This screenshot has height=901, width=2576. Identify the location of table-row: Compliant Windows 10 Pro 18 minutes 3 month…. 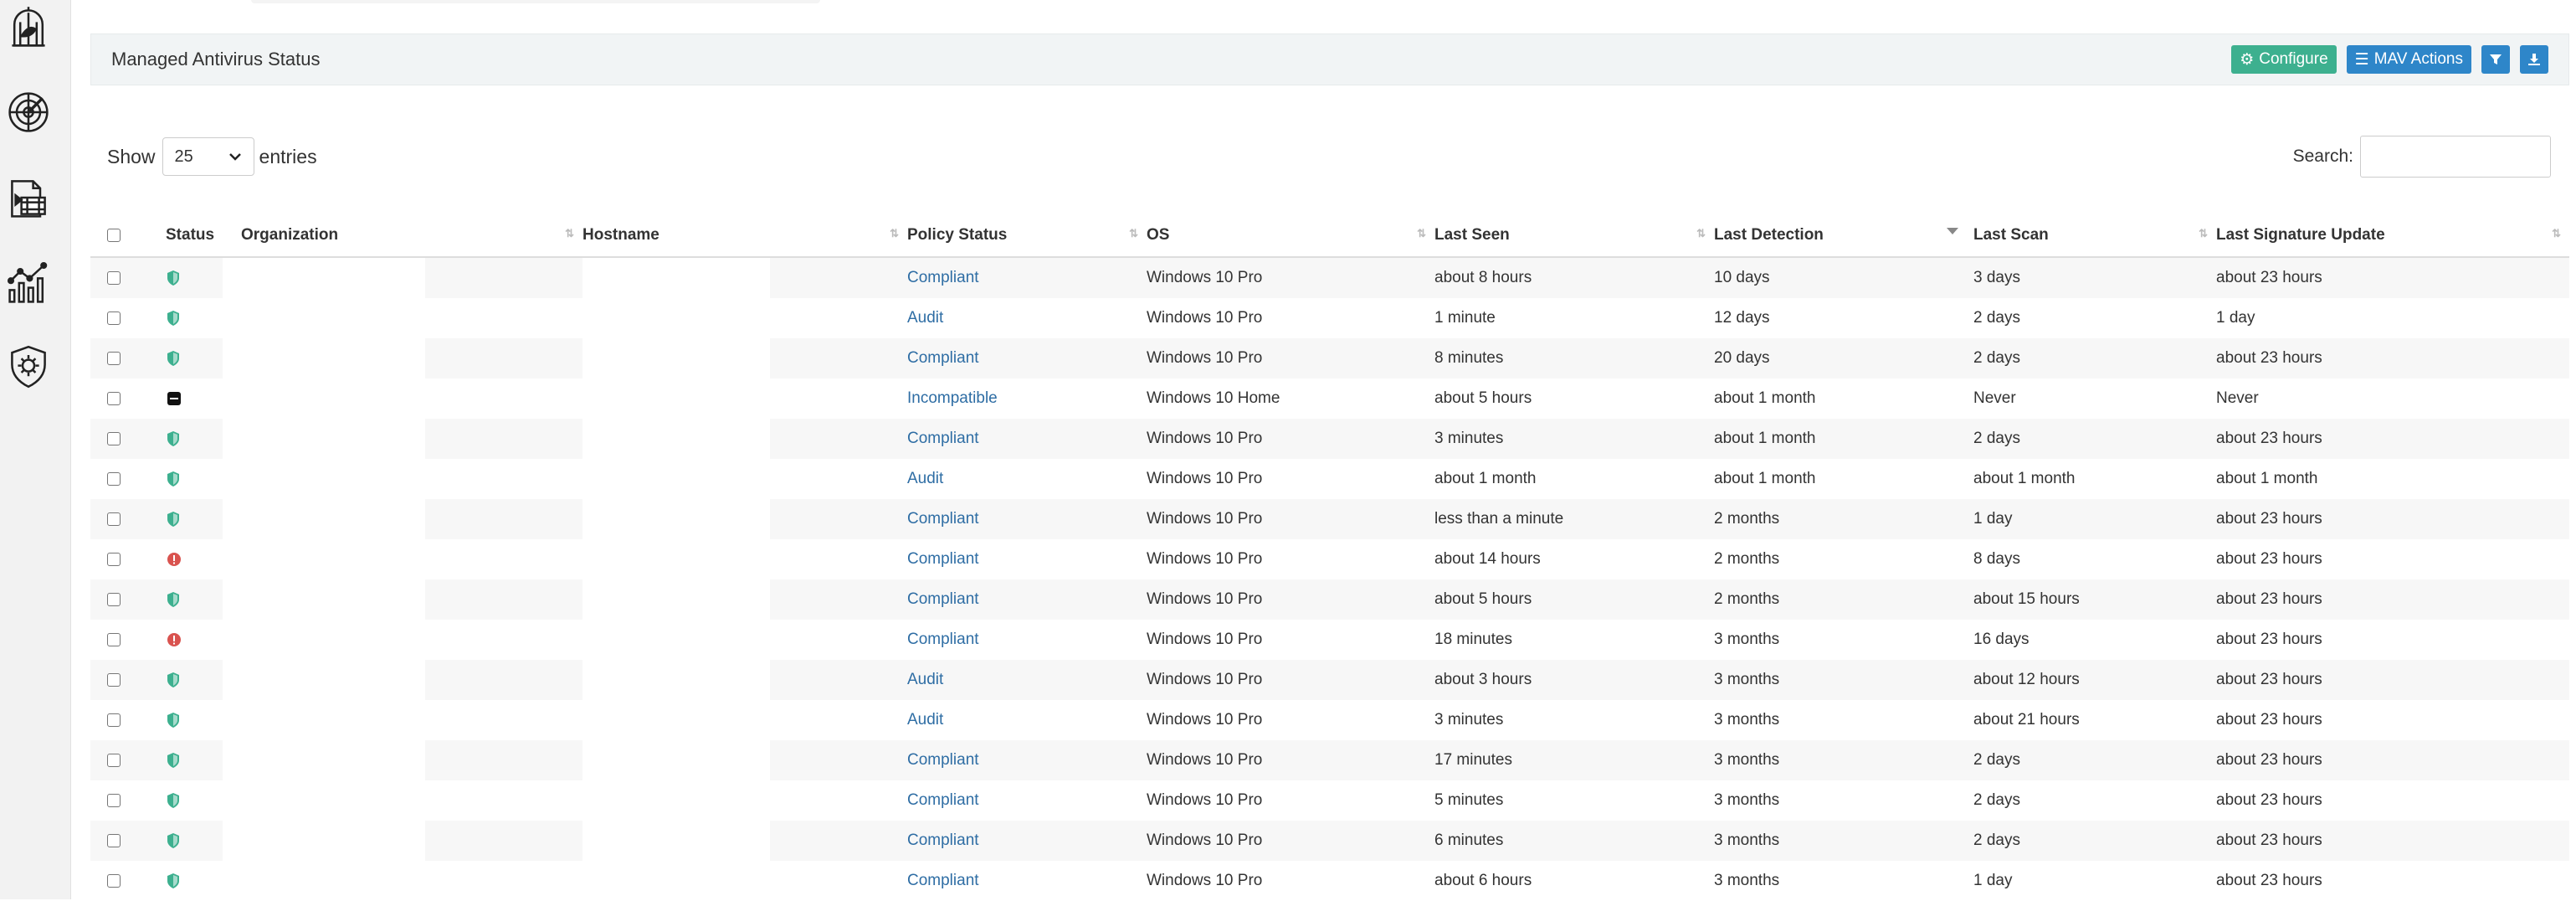
(1329, 640).